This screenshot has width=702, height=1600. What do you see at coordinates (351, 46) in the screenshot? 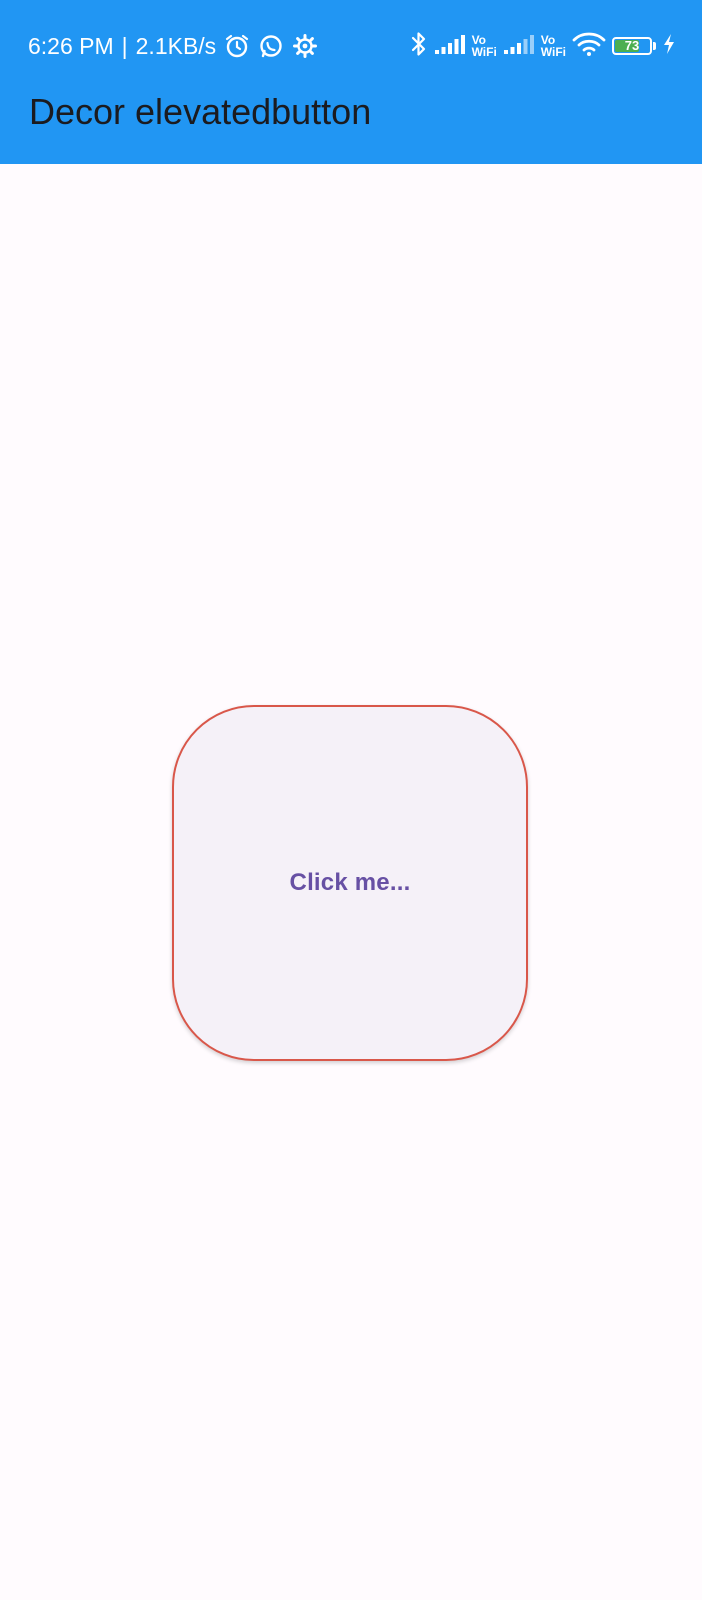
I see `status-bar: 6:26 PM | 2.1KB/s Vo WiFi Vo WiFi 73` at bounding box center [351, 46].